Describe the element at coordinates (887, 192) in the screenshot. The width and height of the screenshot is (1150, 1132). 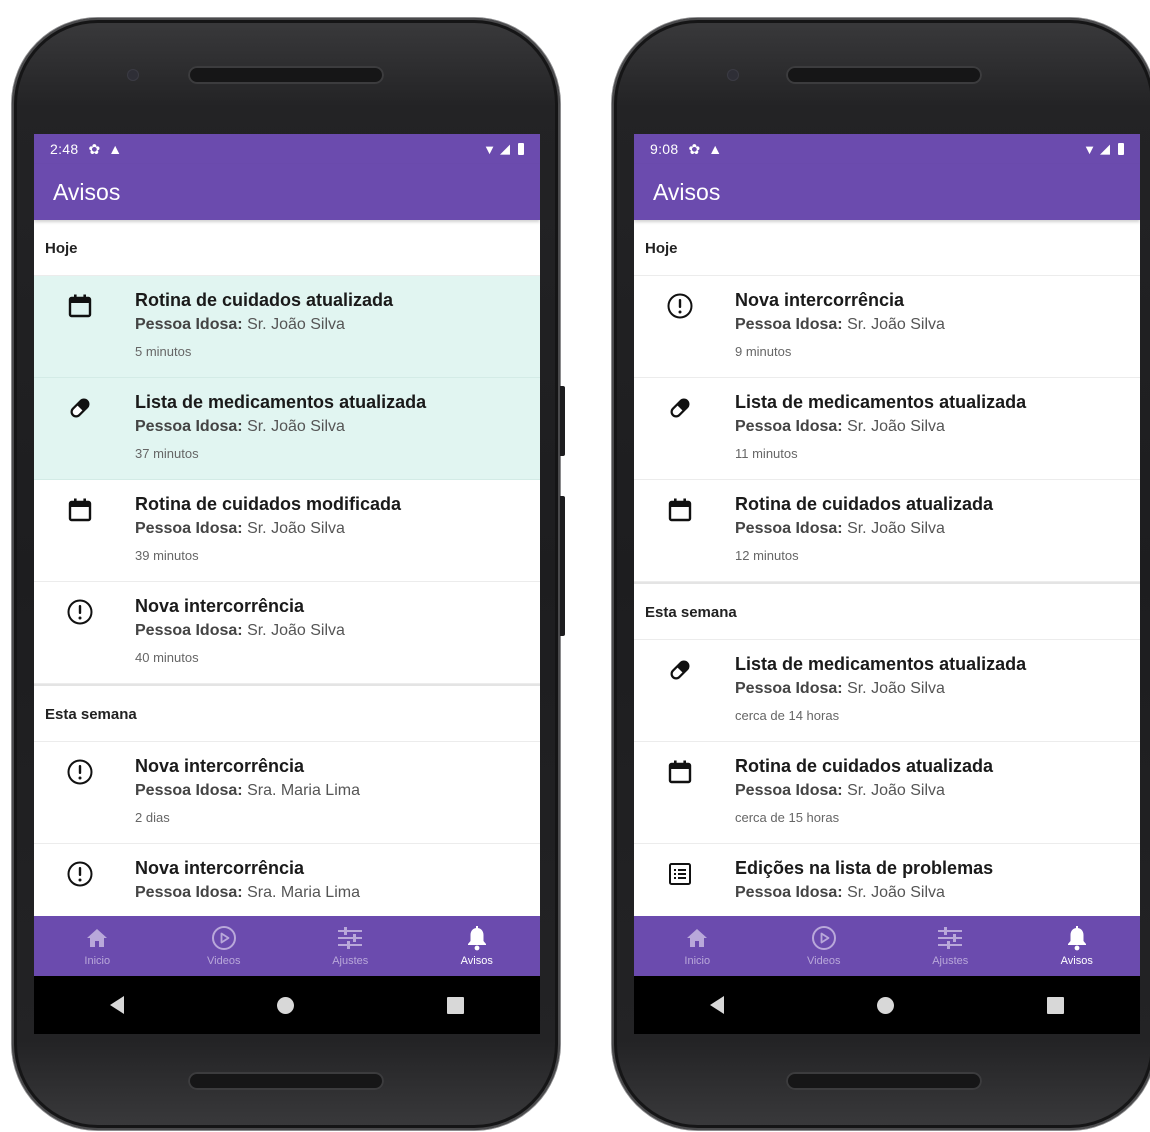
I see `app-bar: Avisos` at that location.